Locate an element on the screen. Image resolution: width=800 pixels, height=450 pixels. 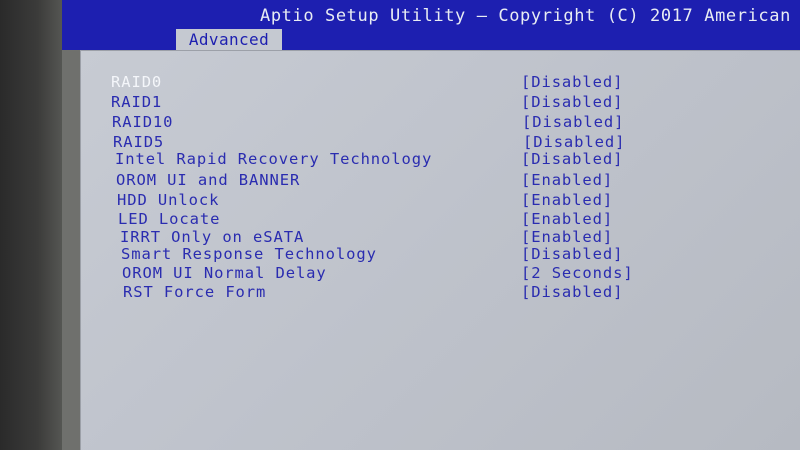
setting-label: Smart Response Technology is located at coordinates (249, 254).